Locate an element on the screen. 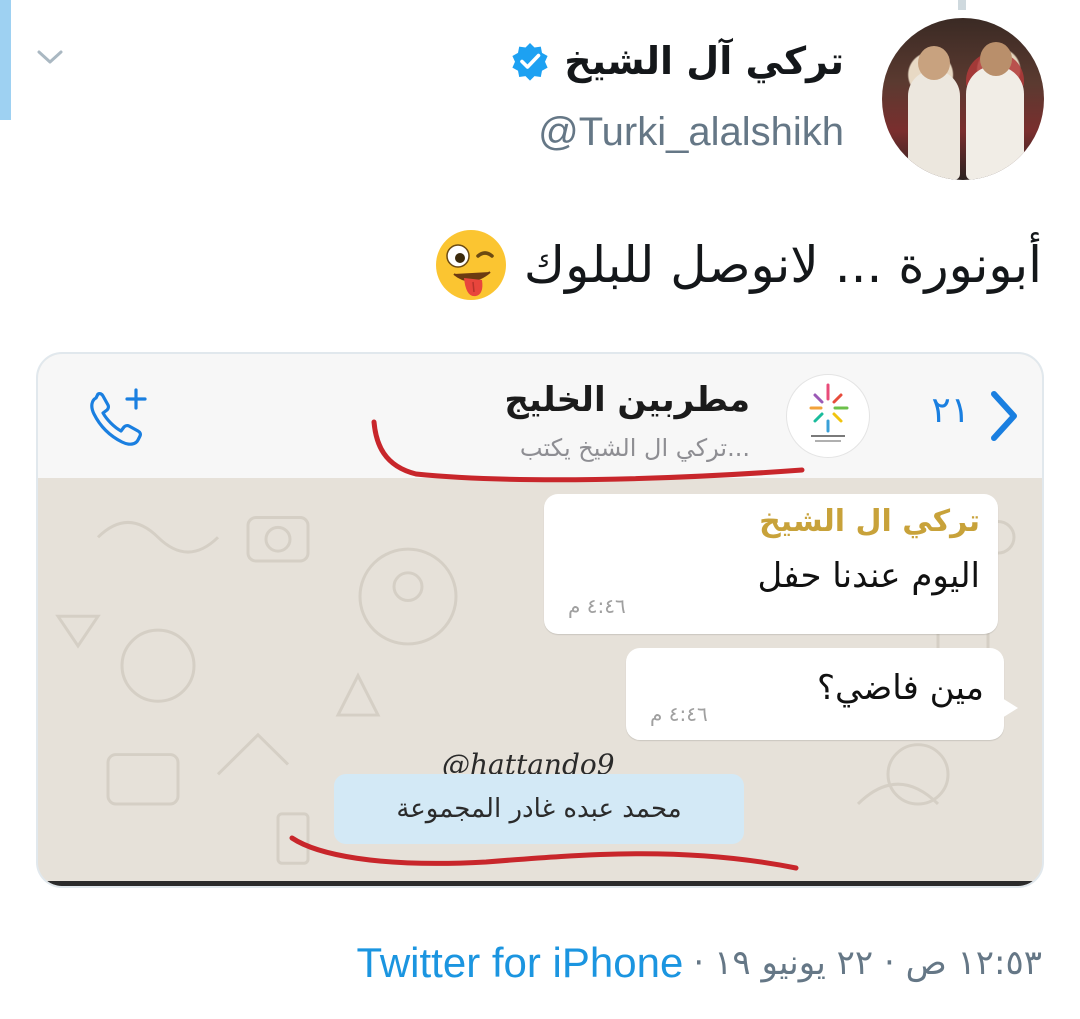 The image size is (1080, 1019). annotation-underline-bottom is located at coordinates (544, 853).